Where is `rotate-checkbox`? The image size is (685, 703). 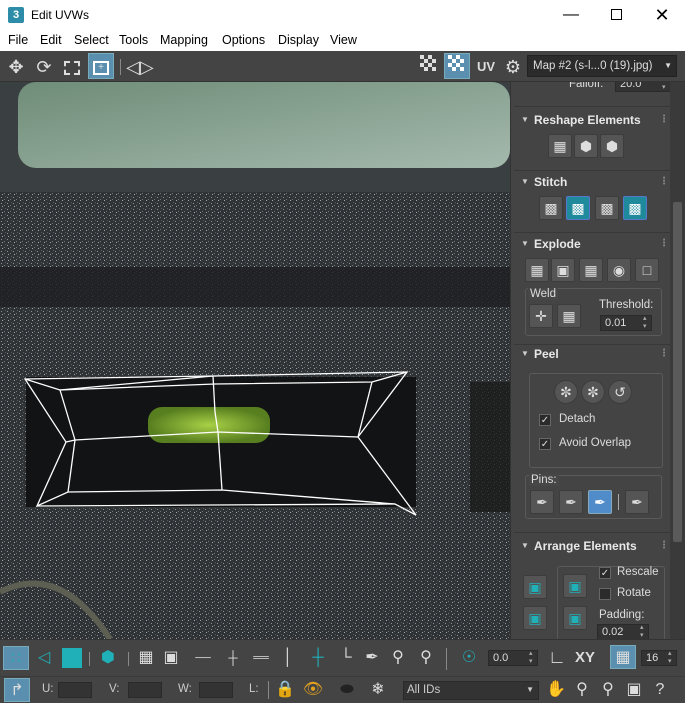
rotate-checkbox is located at coordinates (605, 594).